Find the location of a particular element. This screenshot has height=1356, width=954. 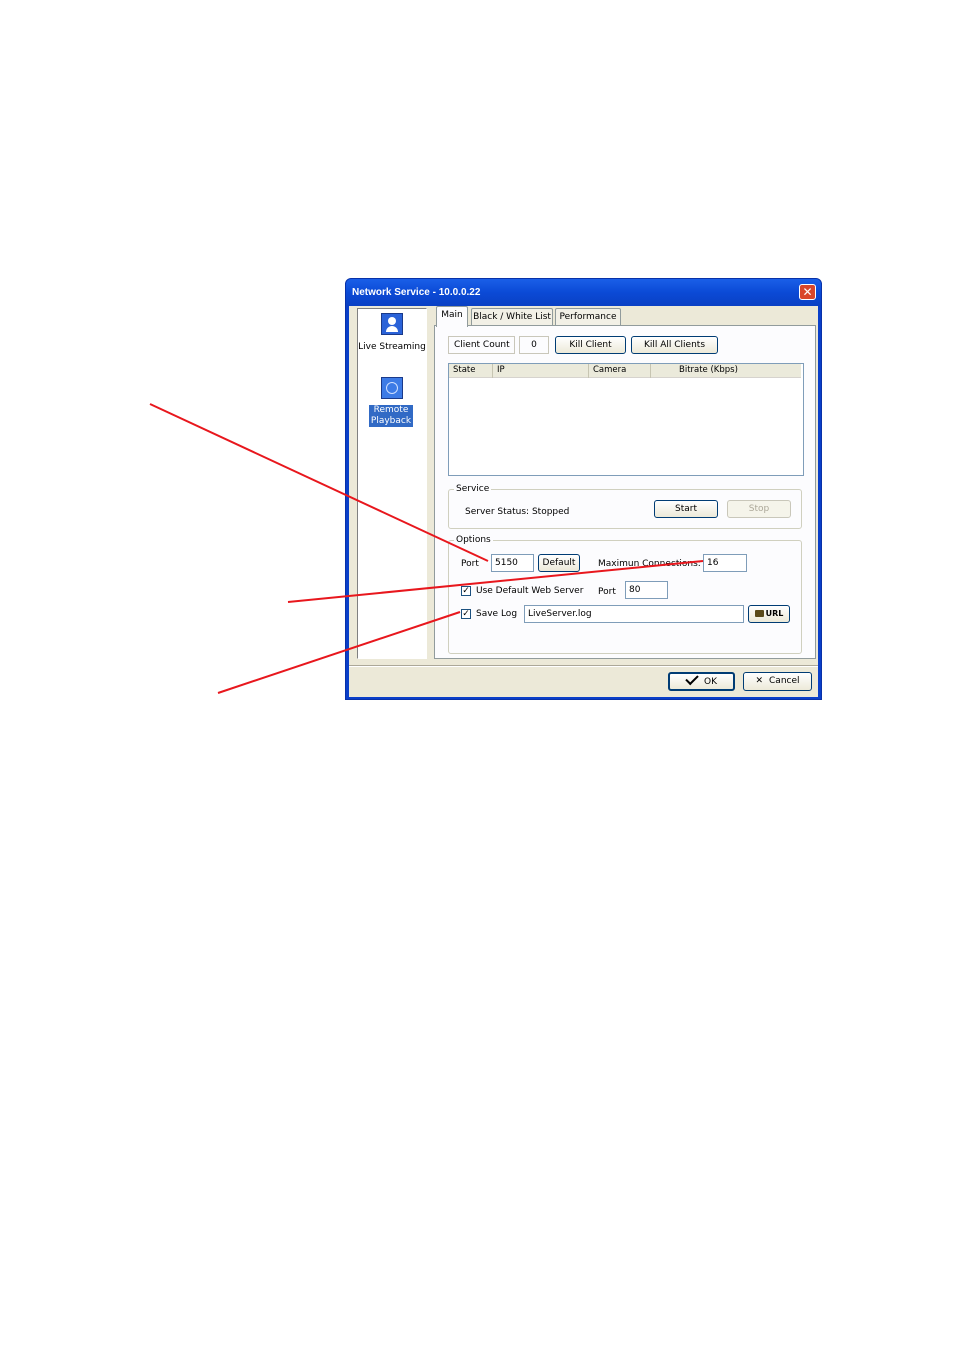

options-legend: Options is located at coordinates (473, 540).